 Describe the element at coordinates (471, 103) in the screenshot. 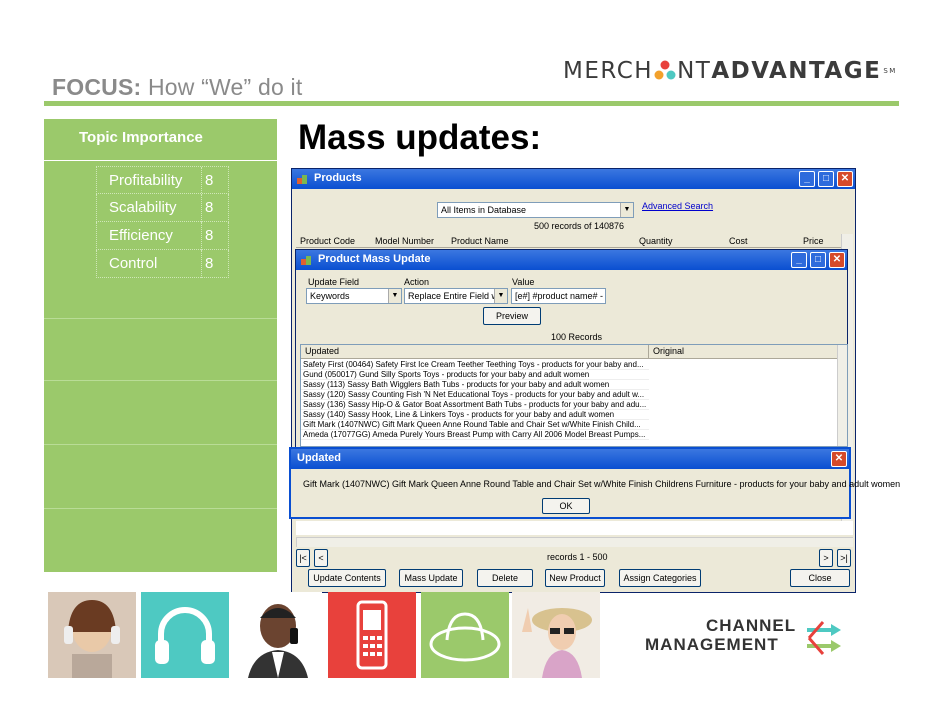

I see `header-rule` at that location.